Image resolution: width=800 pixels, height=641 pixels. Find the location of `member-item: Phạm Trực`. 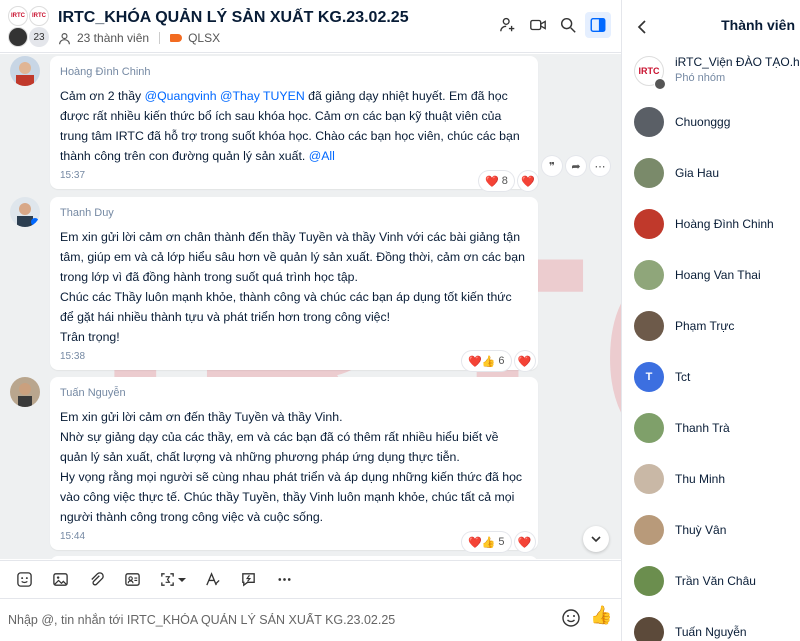

member-item: Phạm Trực is located at coordinates (711, 326).